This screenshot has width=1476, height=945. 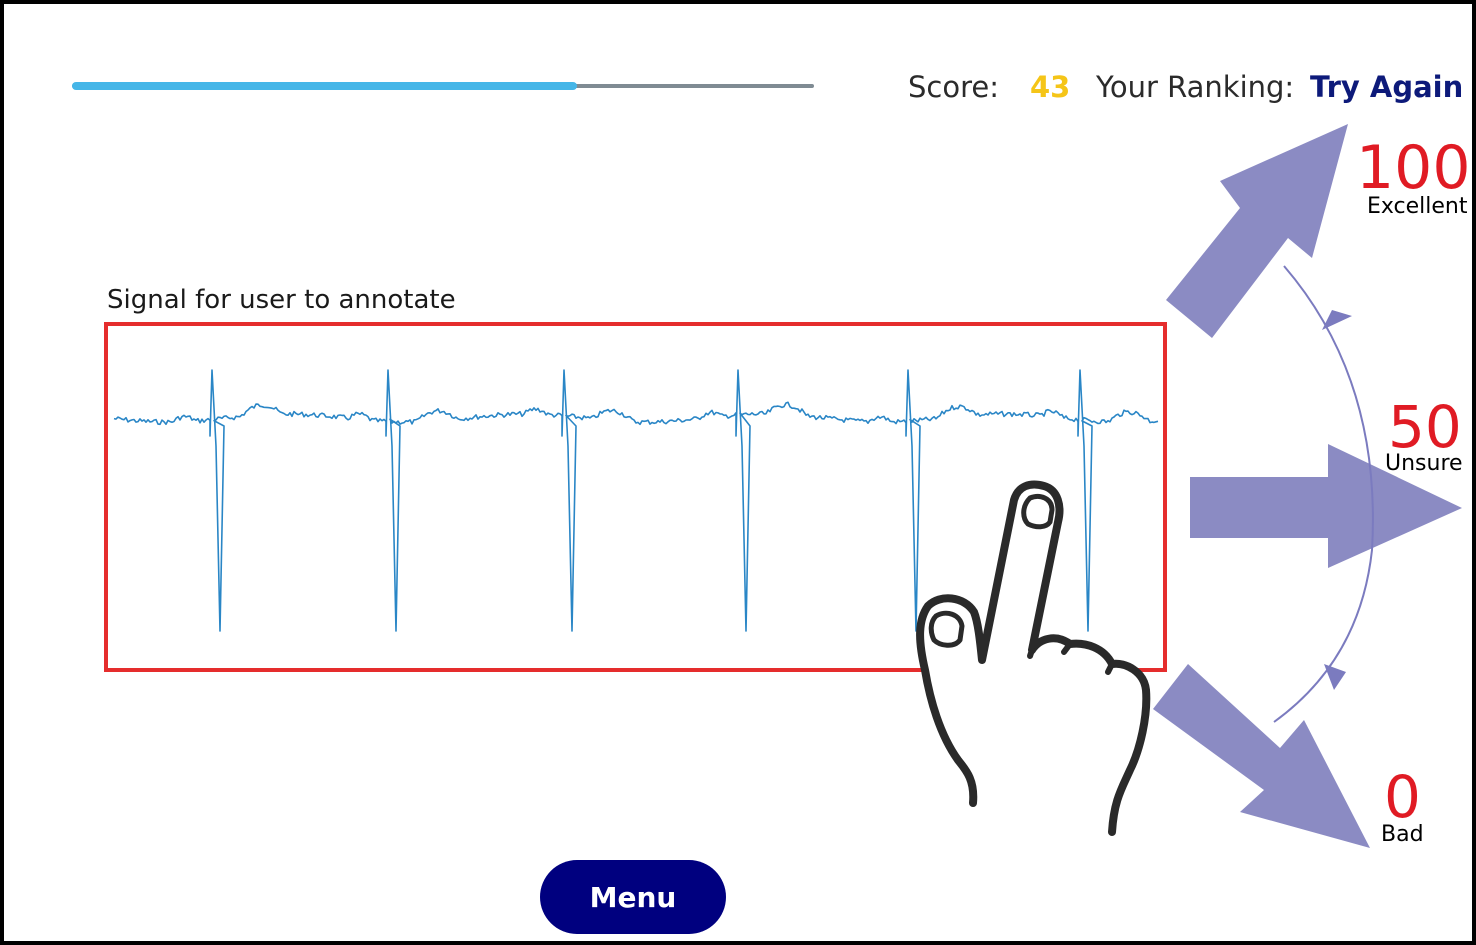 I want to click on rating-label-bad: Bad, so click(x=1402, y=834).